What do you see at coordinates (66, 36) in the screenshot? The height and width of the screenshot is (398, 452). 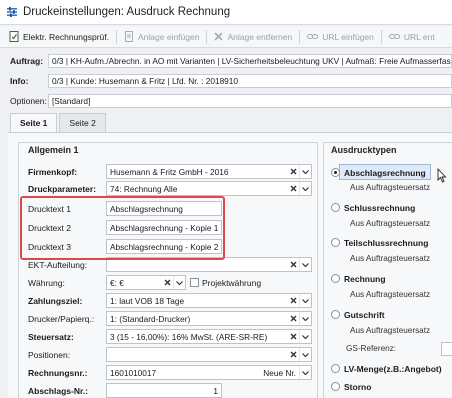 I see `e-invoice-check-label: Elektr. Rechnungsprüf.` at bounding box center [66, 36].